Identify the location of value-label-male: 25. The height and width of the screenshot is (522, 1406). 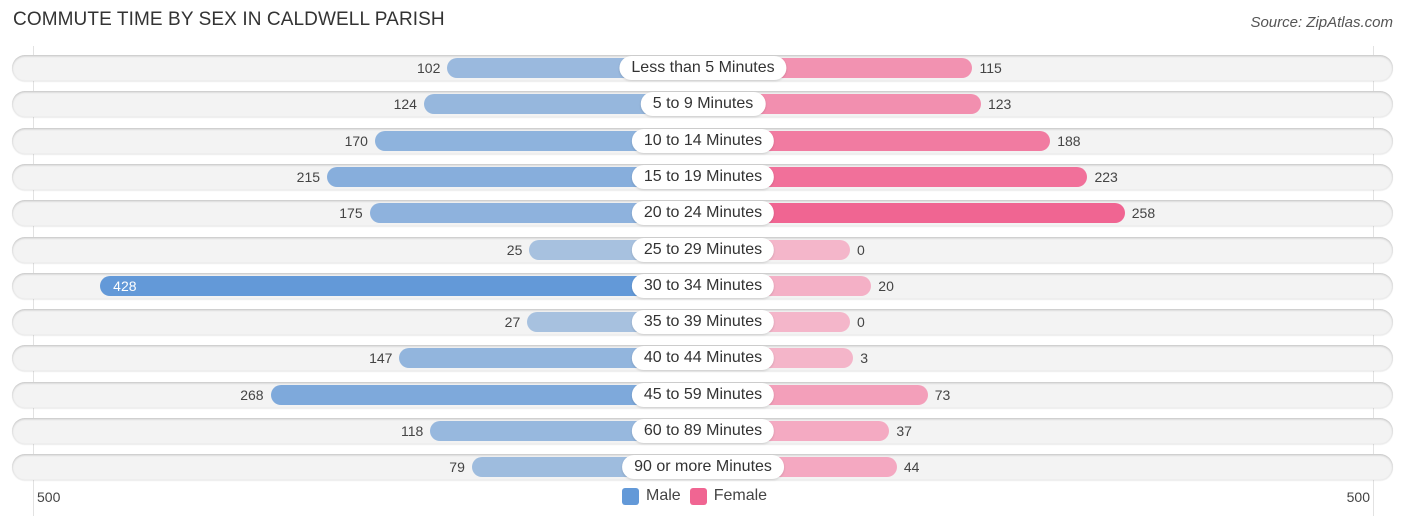
(514, 249).